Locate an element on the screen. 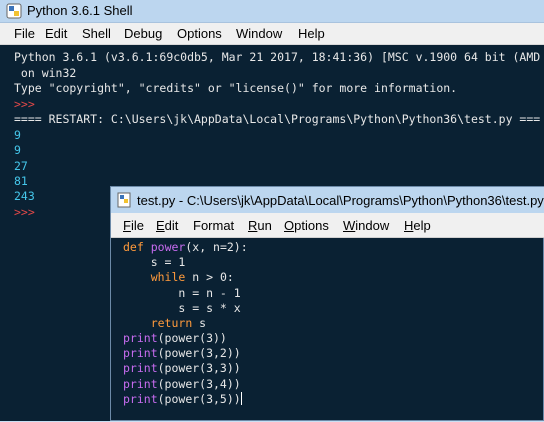  python-icon is located at coordinates (14, 11).